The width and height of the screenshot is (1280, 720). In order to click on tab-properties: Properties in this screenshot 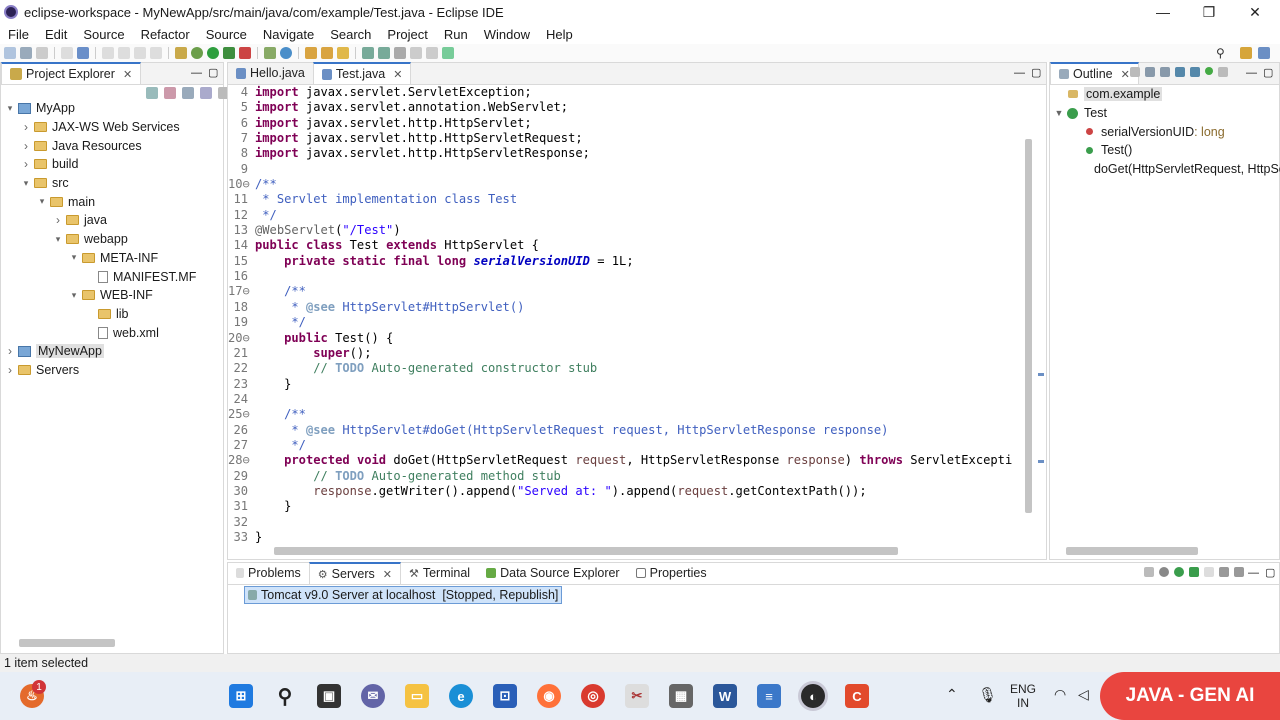, I will do `click(671, 573)`.